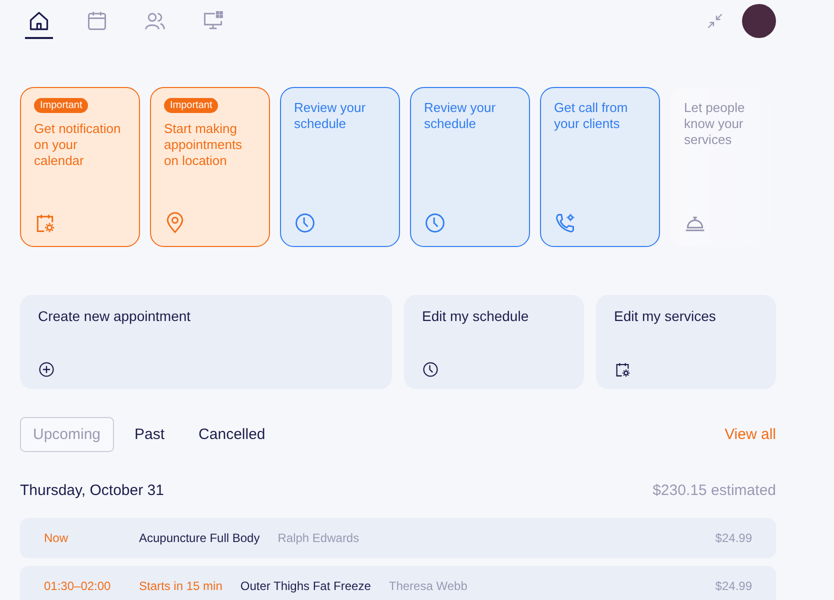  Describe the element at coordinates (305, 586) in the screenshot. I see `service-name: Outer Thighs Fat Freeze` at that location.